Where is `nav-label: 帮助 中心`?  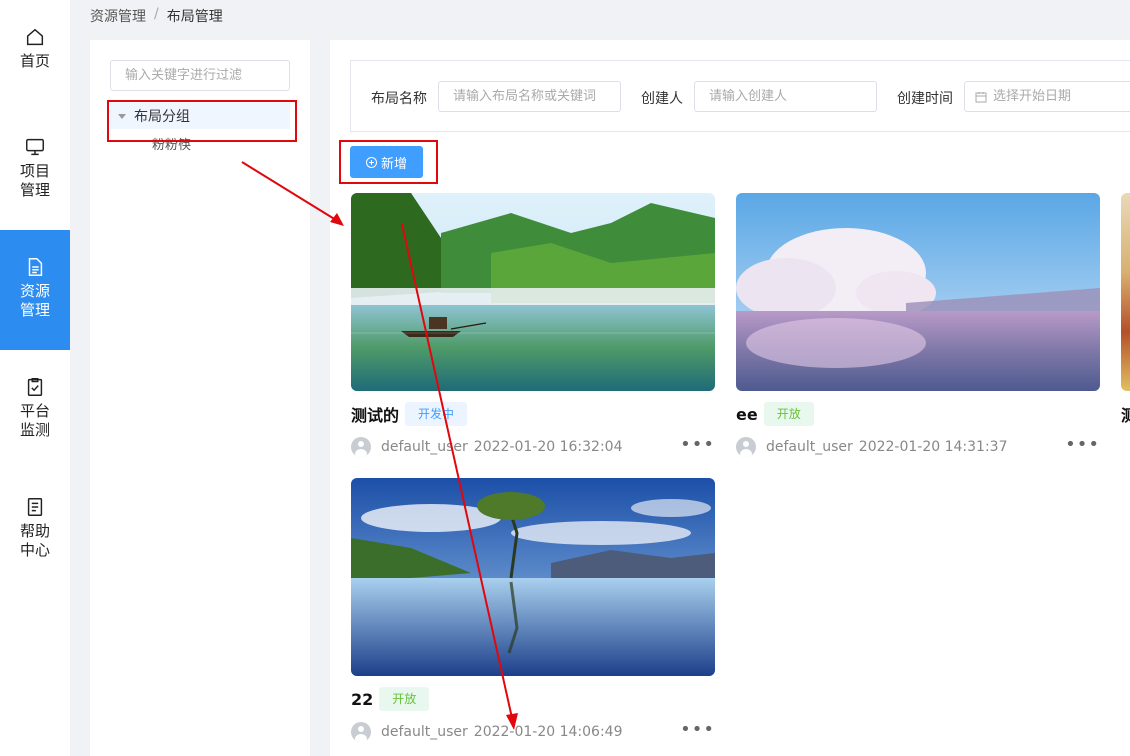
nav-label: 帮助 中心 is located at coordinates (34, 540).